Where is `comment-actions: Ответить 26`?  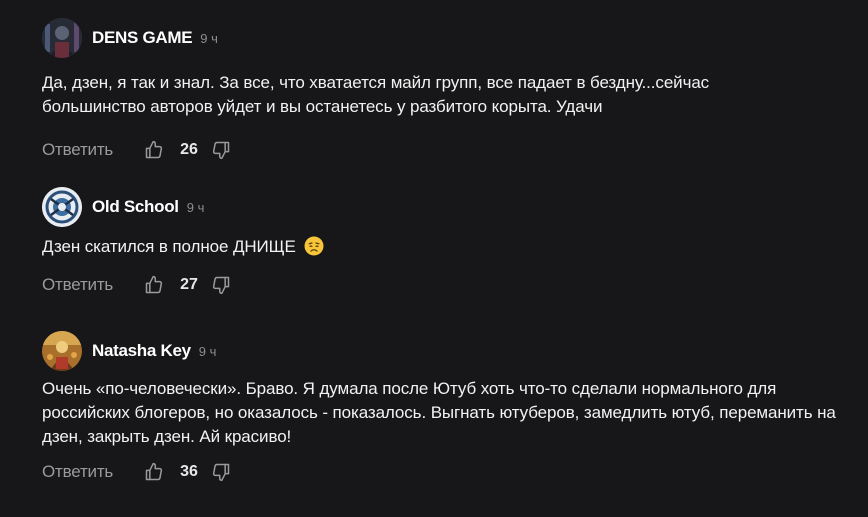
comment-actions: Ответить 26 is located at coordinates (452, 150).